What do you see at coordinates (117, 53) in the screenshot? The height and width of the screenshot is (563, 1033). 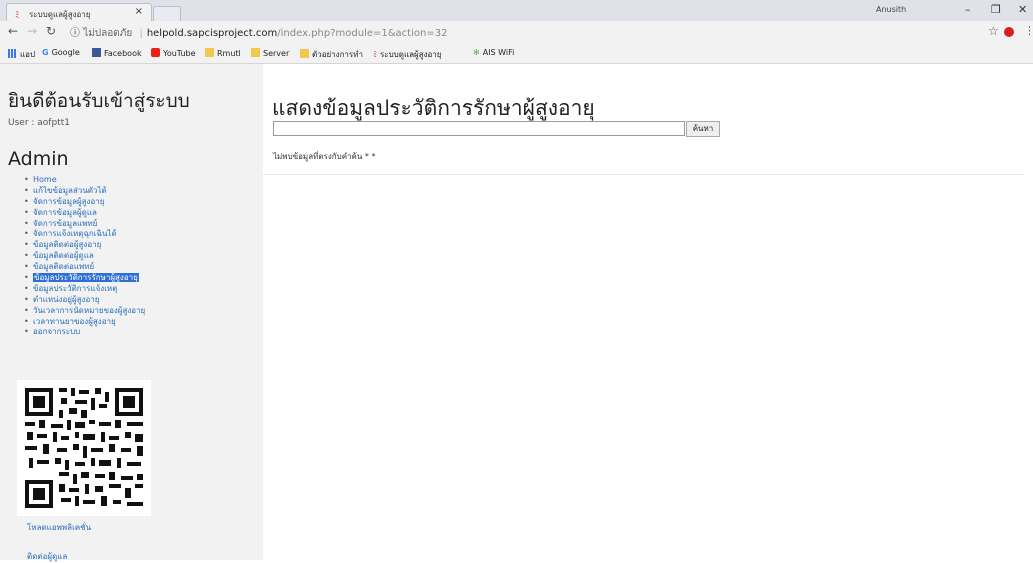 I see `bookmark-facebook: Facebook` at bounding box center [117, 53].